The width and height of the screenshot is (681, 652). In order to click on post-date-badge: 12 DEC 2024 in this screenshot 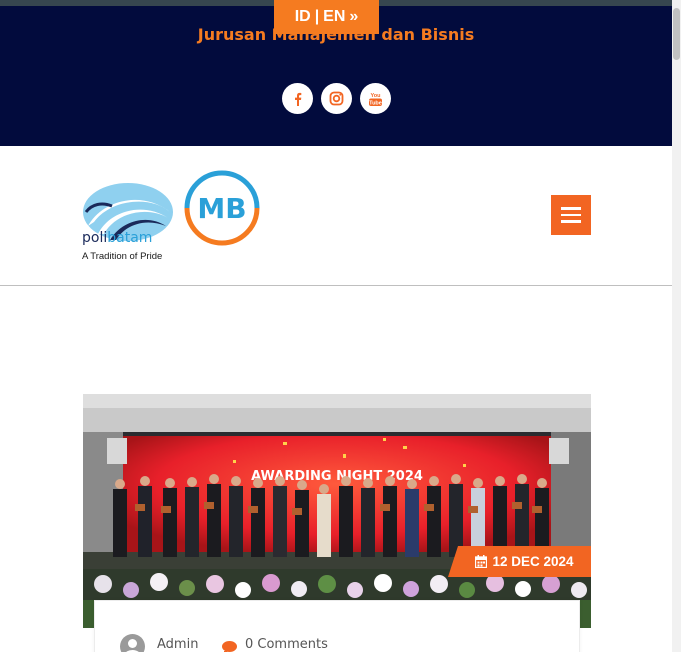, I will do `click(519, 561)`.